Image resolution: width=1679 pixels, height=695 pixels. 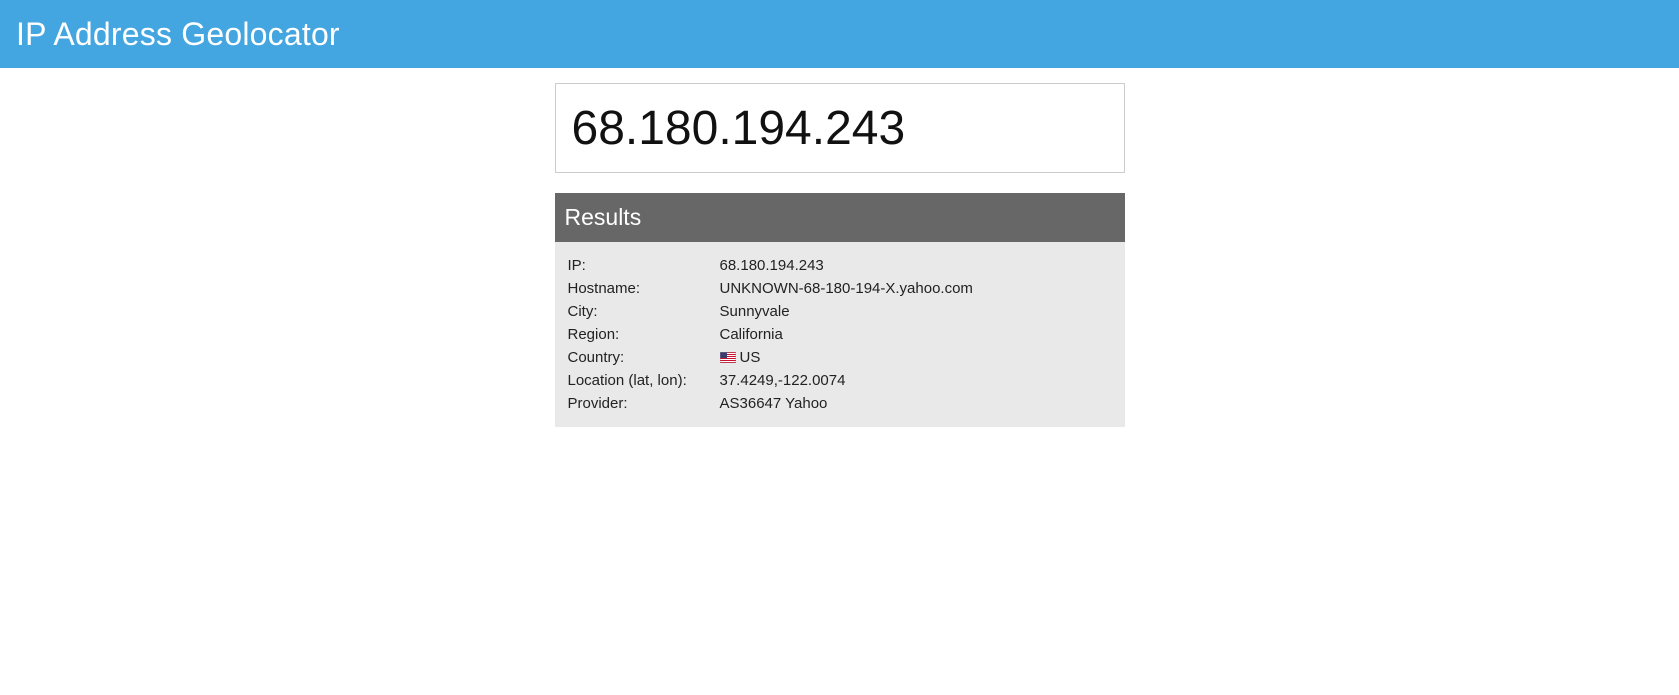 I want to click on result-label: City:, so click(x=582, y=311).